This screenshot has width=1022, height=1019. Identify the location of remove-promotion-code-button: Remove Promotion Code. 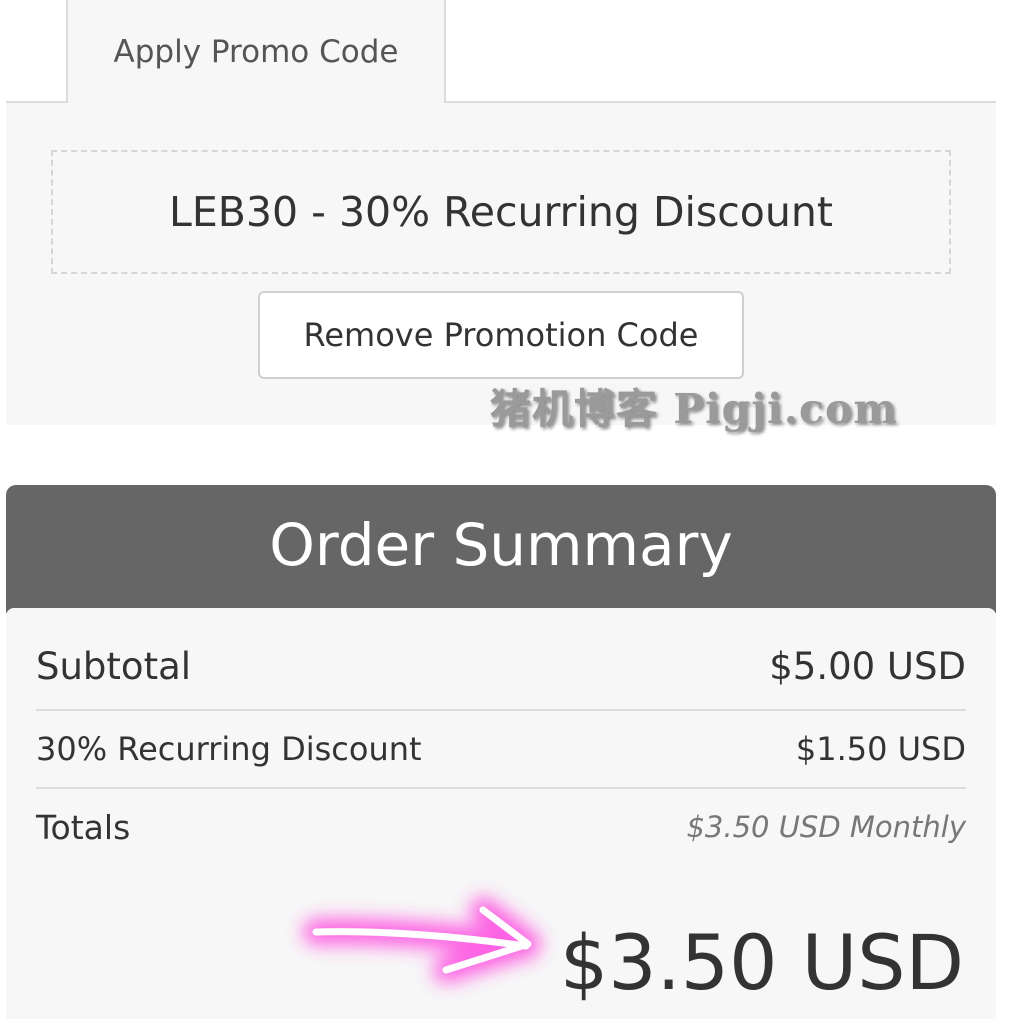
(501, 335).